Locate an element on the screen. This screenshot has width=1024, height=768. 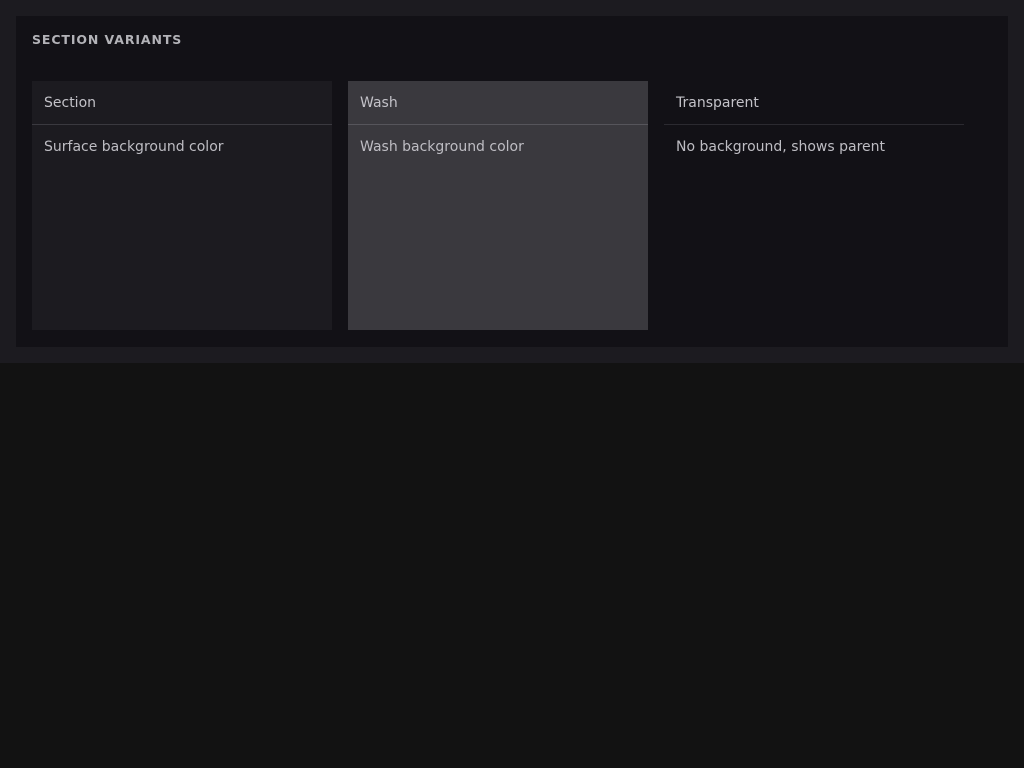
wash-card-description: Wash background color is located at coordinates (442, 147).